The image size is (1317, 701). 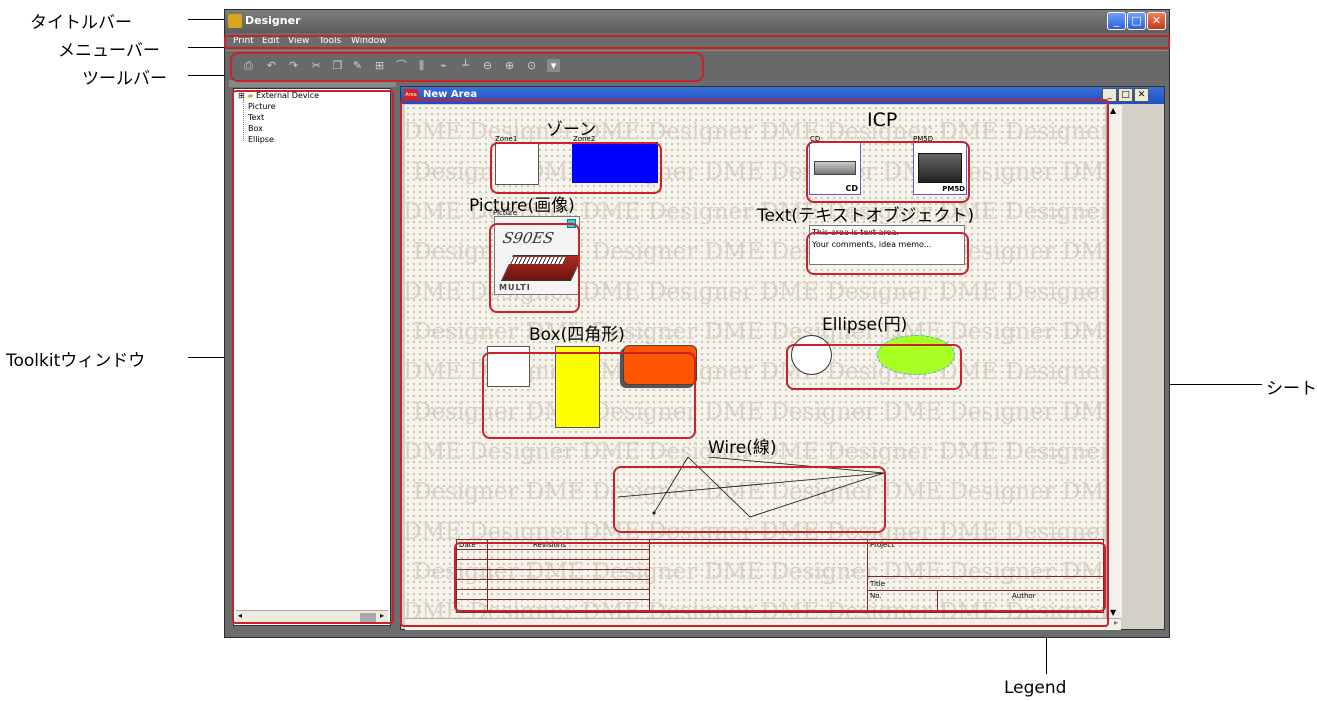 I want to click on minimize-button: _, so click(x=1116, y=21).